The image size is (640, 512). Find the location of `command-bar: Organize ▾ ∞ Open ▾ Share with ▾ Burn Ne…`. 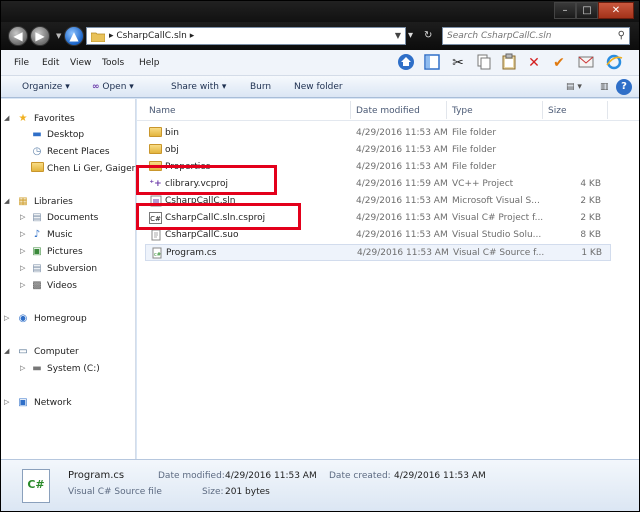

command-bar: Organize ▾ ∞ Open ▾ Share with ▾ Burn Ne… is located at coordinates (320, 87).